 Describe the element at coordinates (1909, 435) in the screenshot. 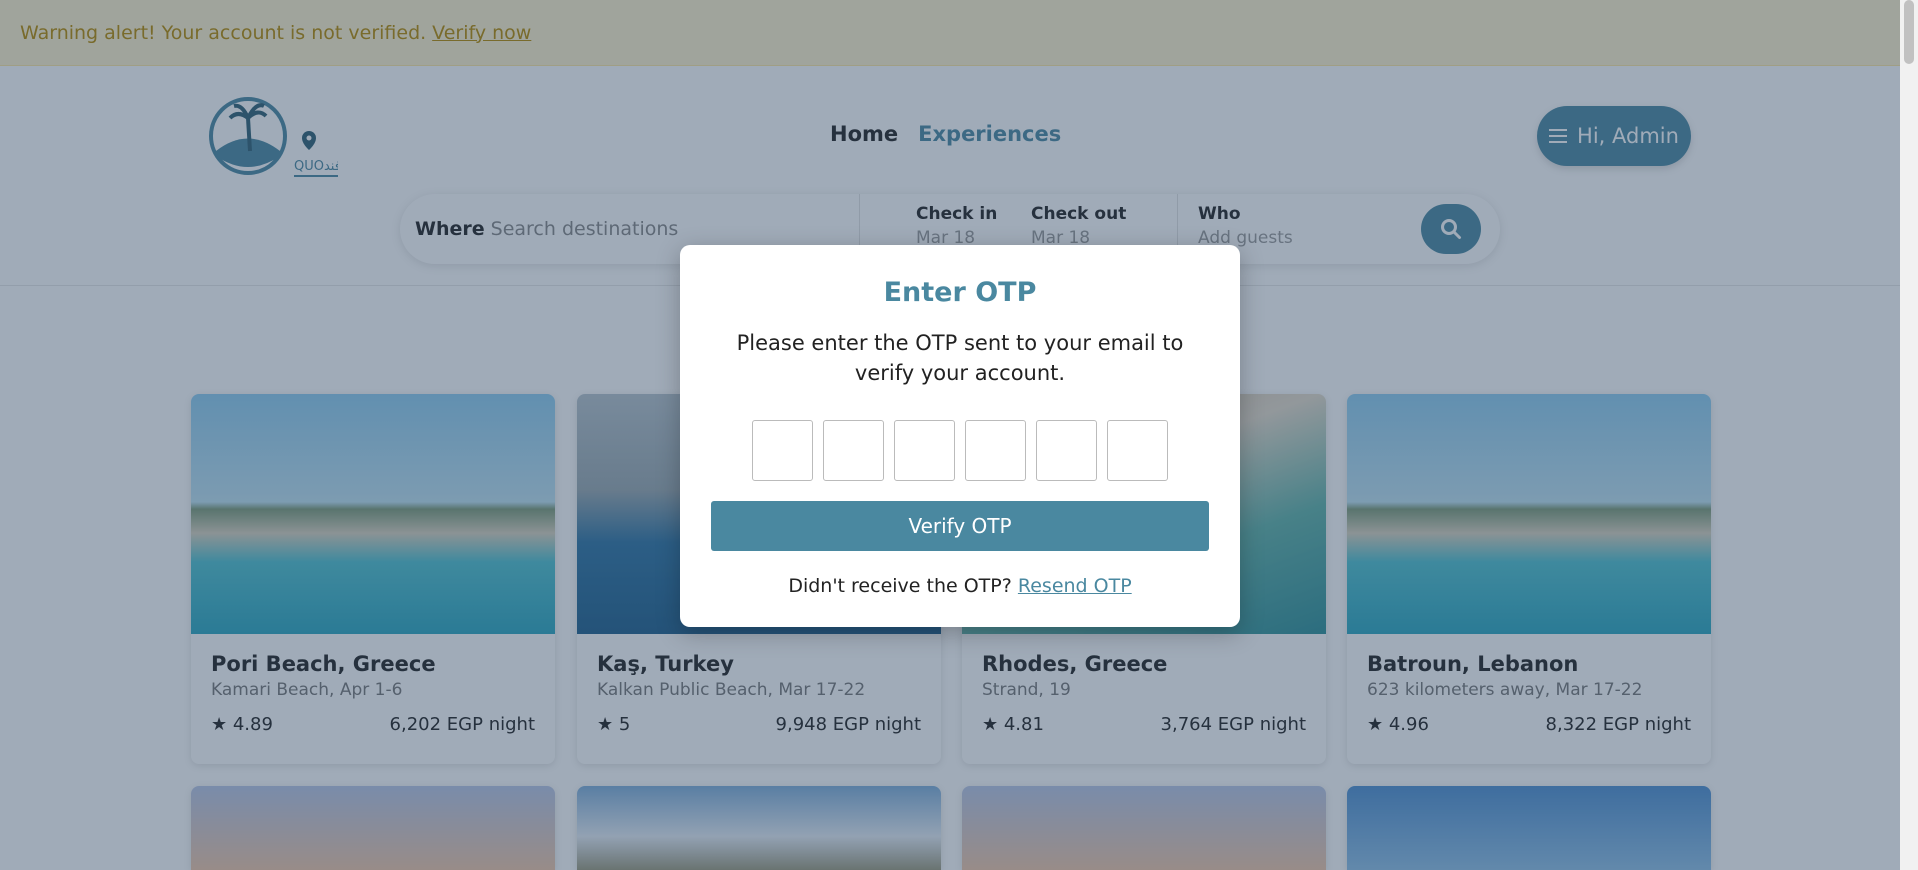

I see `page-scrollbar` at that location.